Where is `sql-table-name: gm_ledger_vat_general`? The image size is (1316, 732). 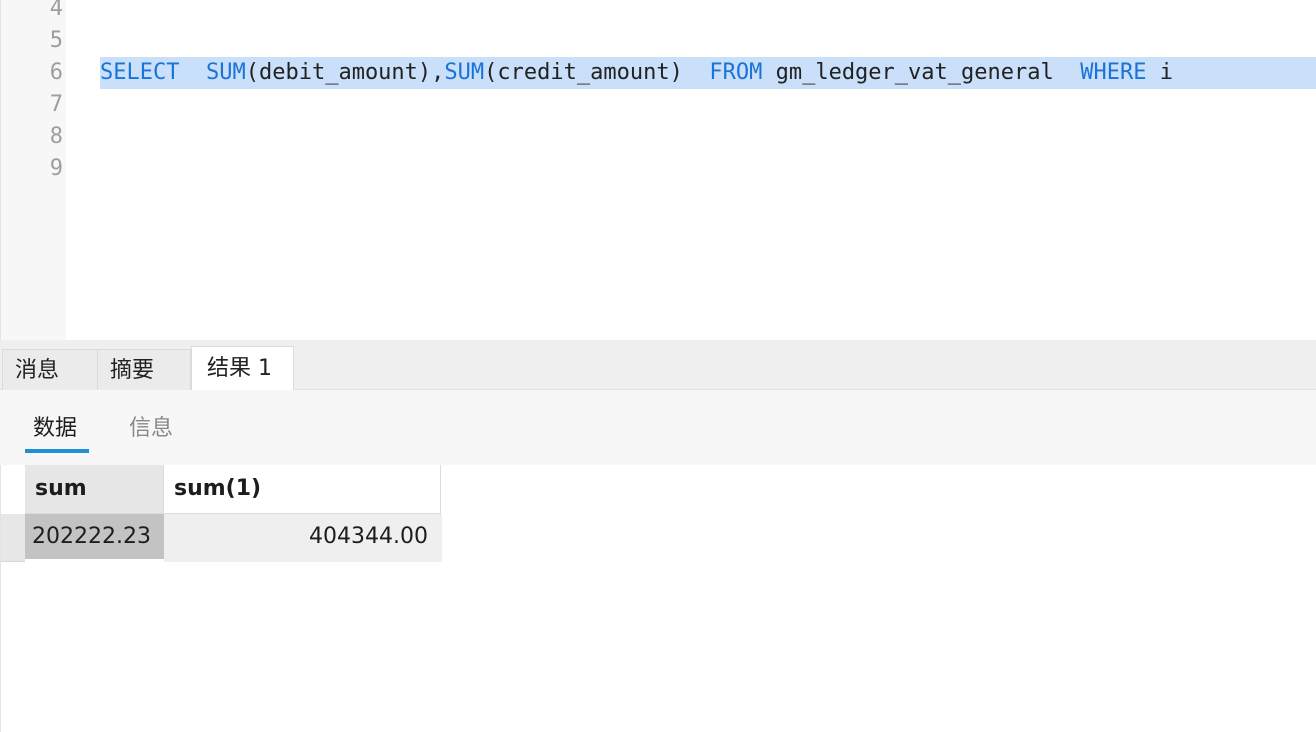
sql-table-name: gm_ledger_vat_general is located at coordinates (921, 72).